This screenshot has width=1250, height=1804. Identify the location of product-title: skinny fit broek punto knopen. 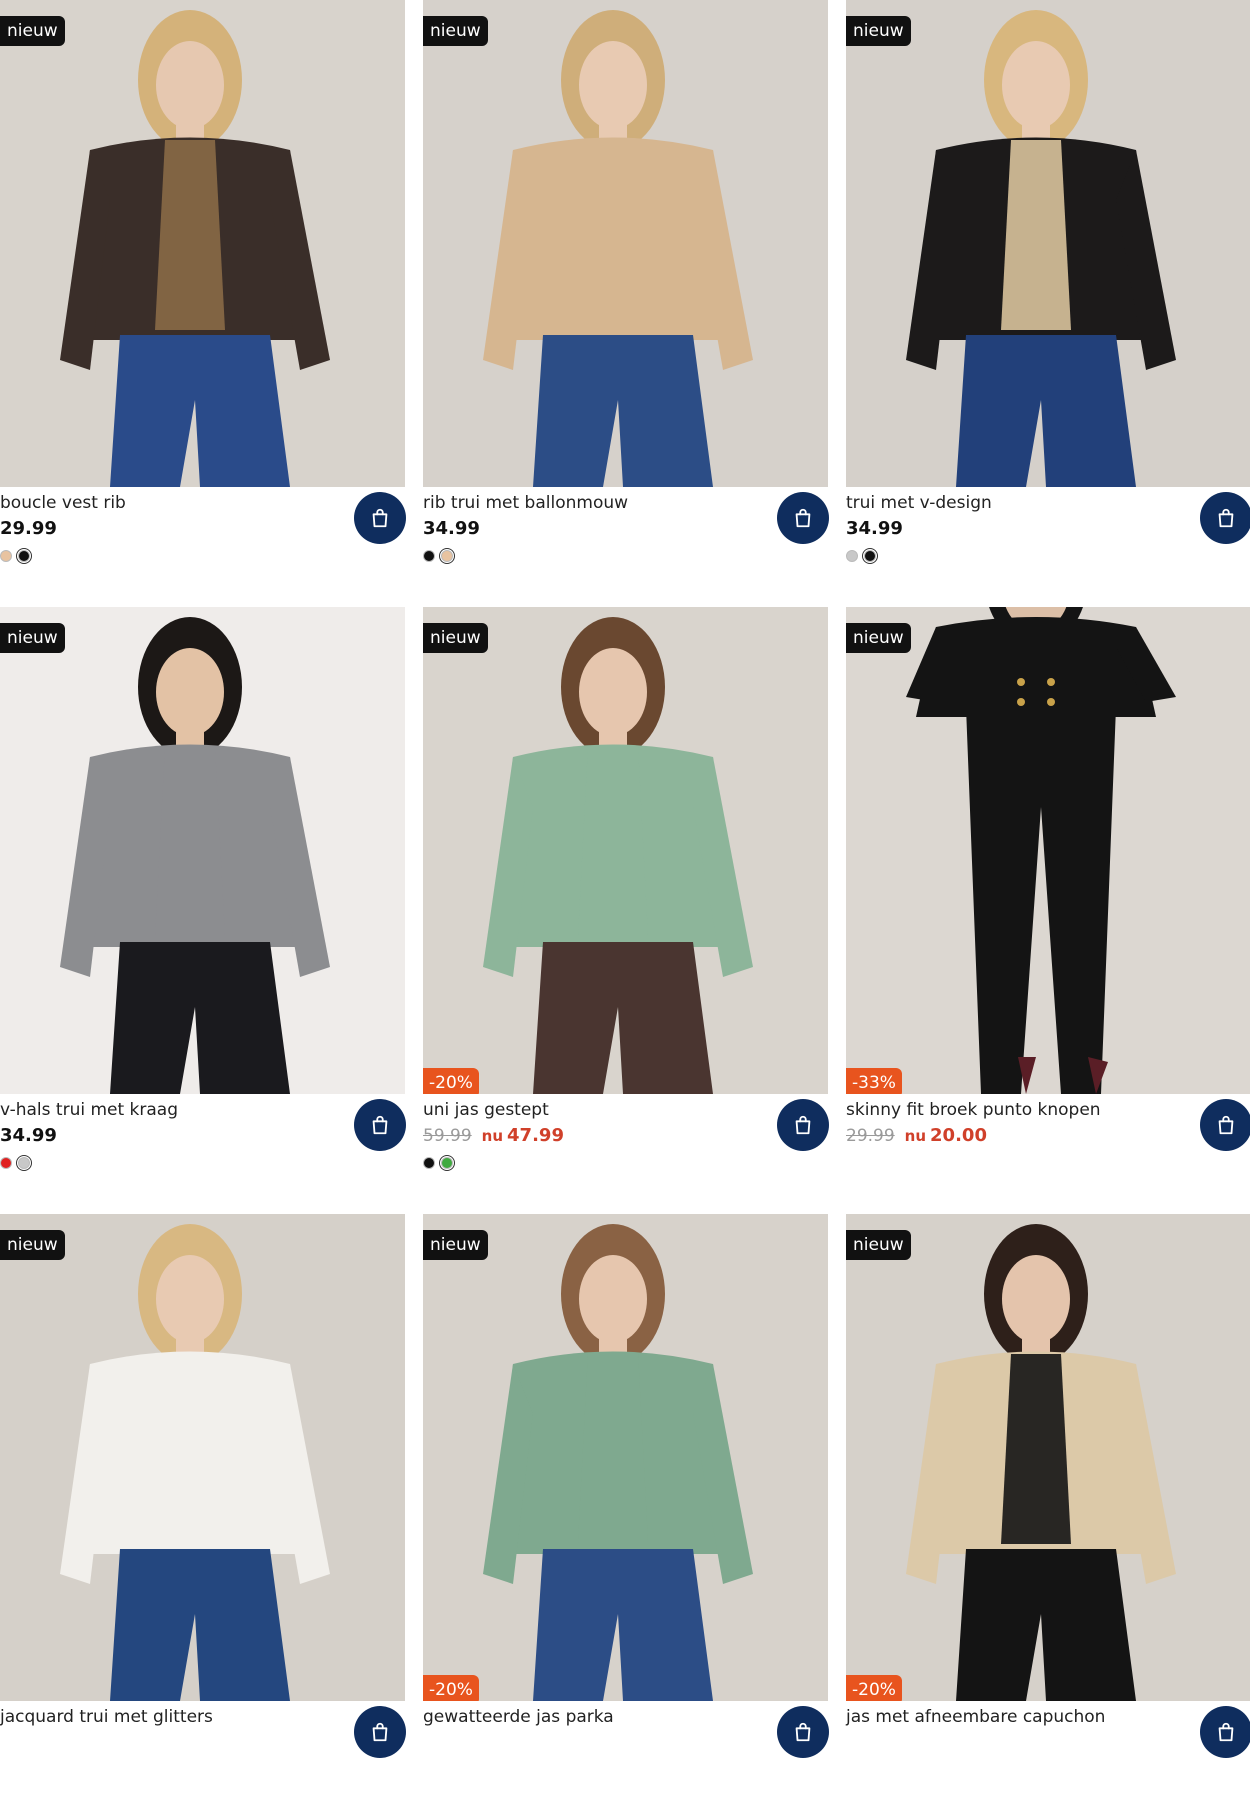
(1048, 1110).